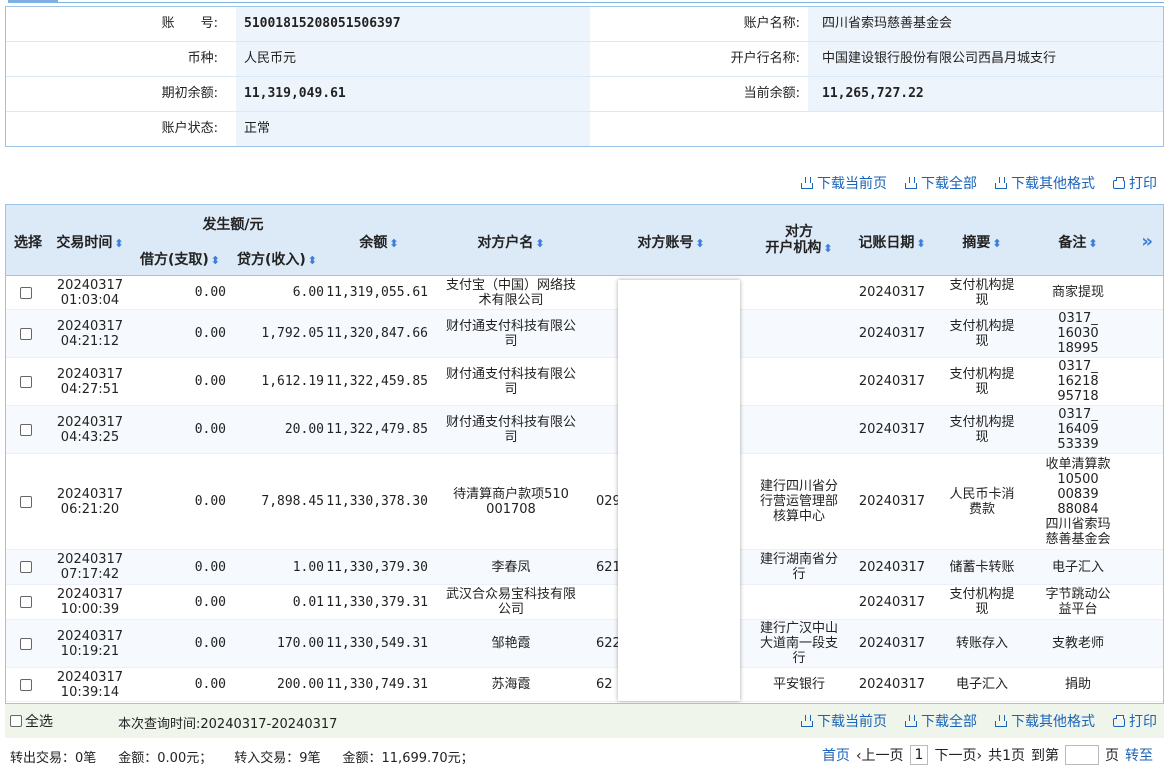 This screenshot has width=1167, height=780. I want to click on transaction-time-cell: 20240317 10:39:14, so click(90, 684).